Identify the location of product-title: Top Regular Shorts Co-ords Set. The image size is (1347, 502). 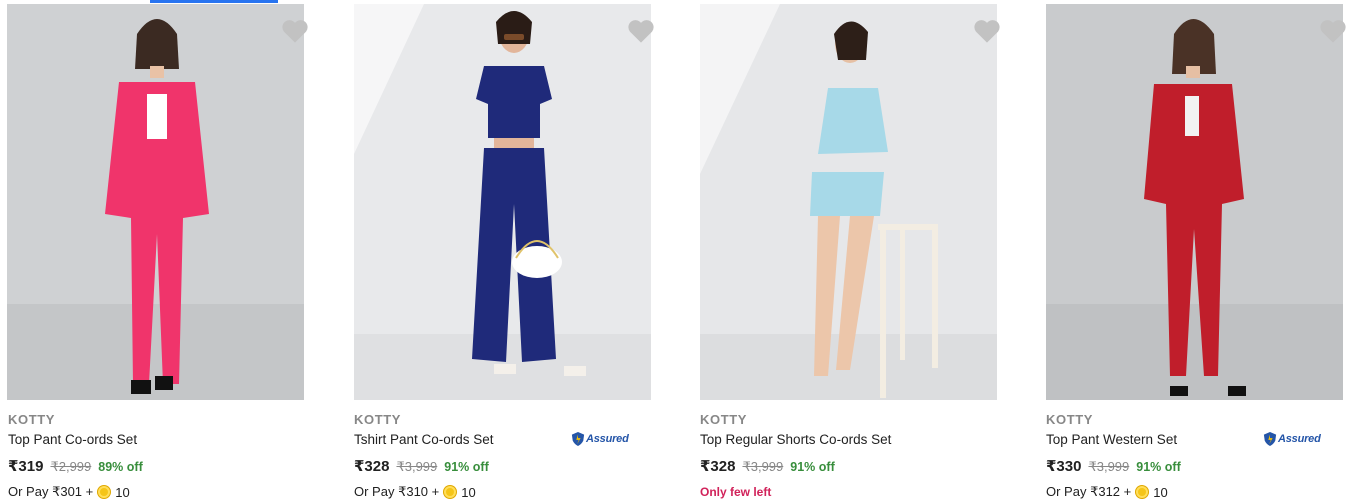
(795, 439).